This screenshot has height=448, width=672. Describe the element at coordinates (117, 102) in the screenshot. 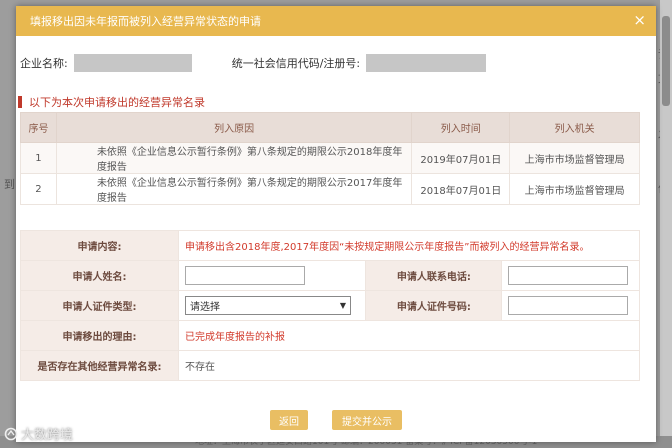

I see `section-title-text: 以下为本次申请移出的经营异常名录` at that location.